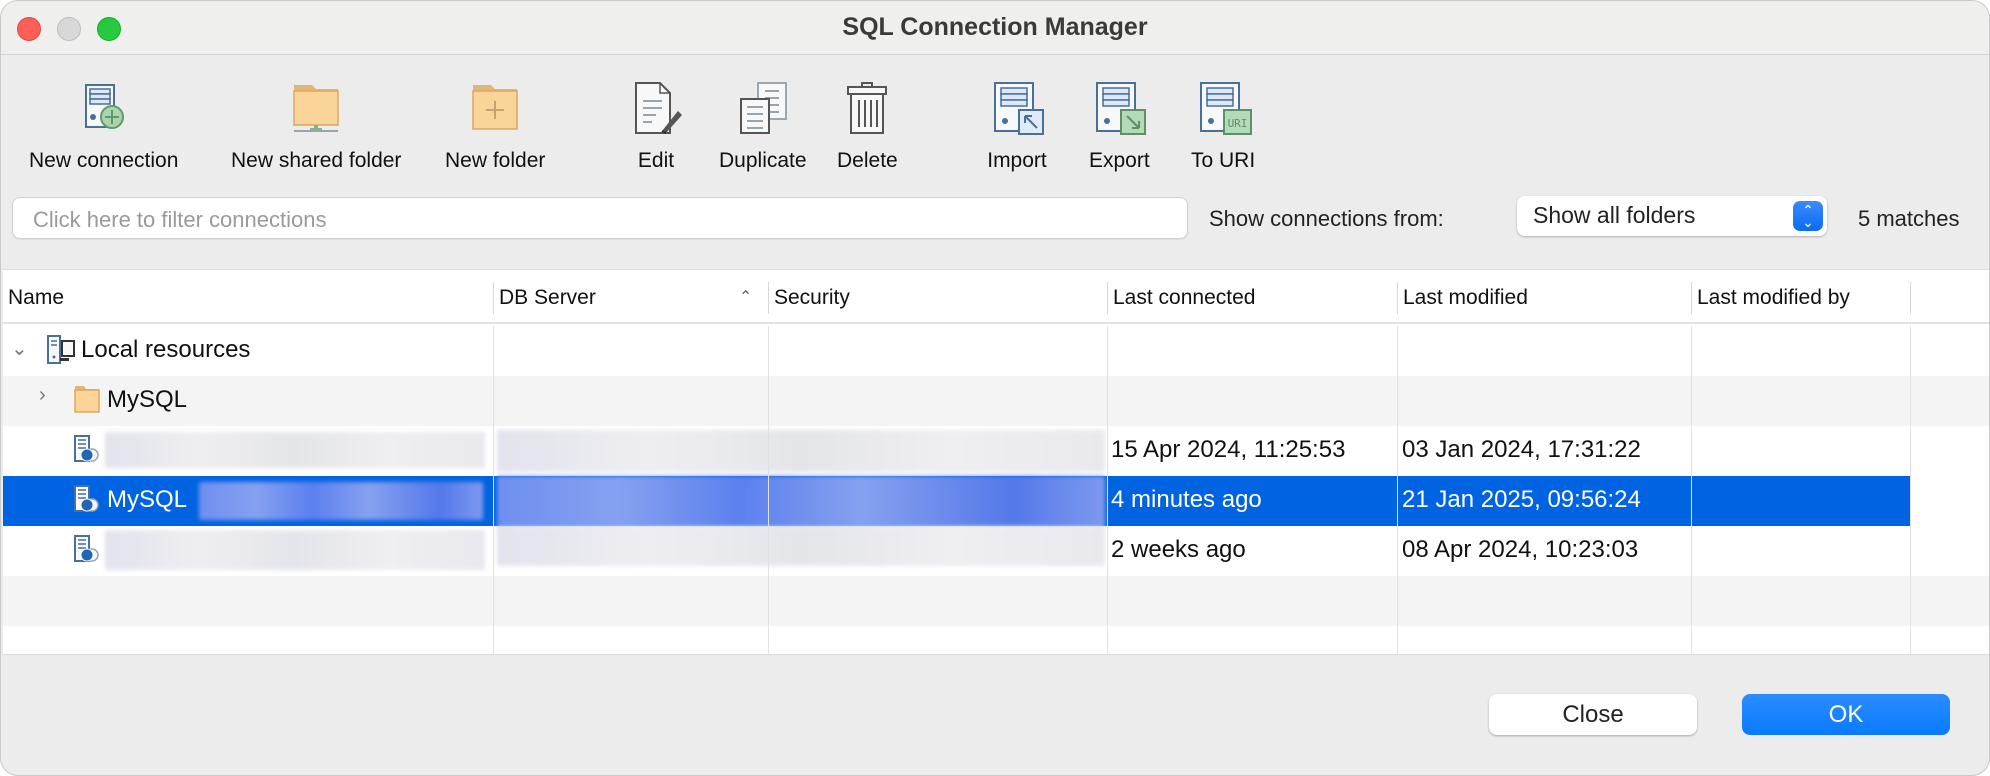 Image resolution: width=1990 pixels, height=776 pixels. What do you see at coordinates (495, 107) in the screenshot?
I see `folder-add-icon` at bounding box center [495, 107].